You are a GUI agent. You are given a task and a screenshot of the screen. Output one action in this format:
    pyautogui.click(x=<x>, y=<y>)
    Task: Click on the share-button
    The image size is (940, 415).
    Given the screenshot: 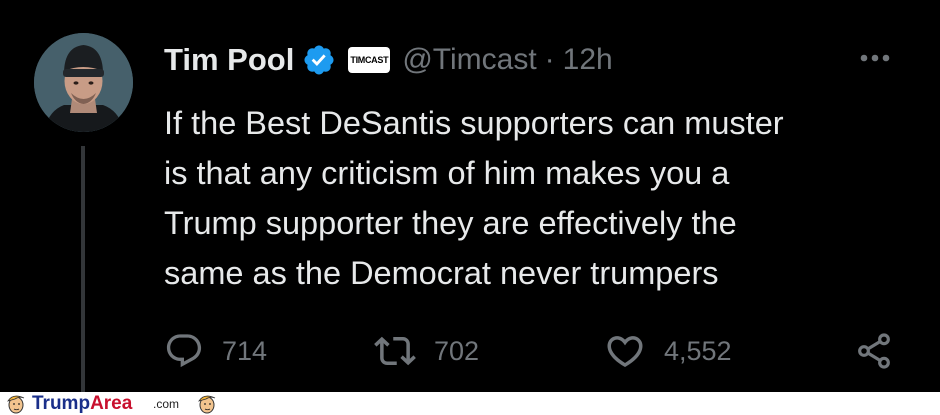 What is the action you would take?
    pyautogui.click(x=874, y=351)
    